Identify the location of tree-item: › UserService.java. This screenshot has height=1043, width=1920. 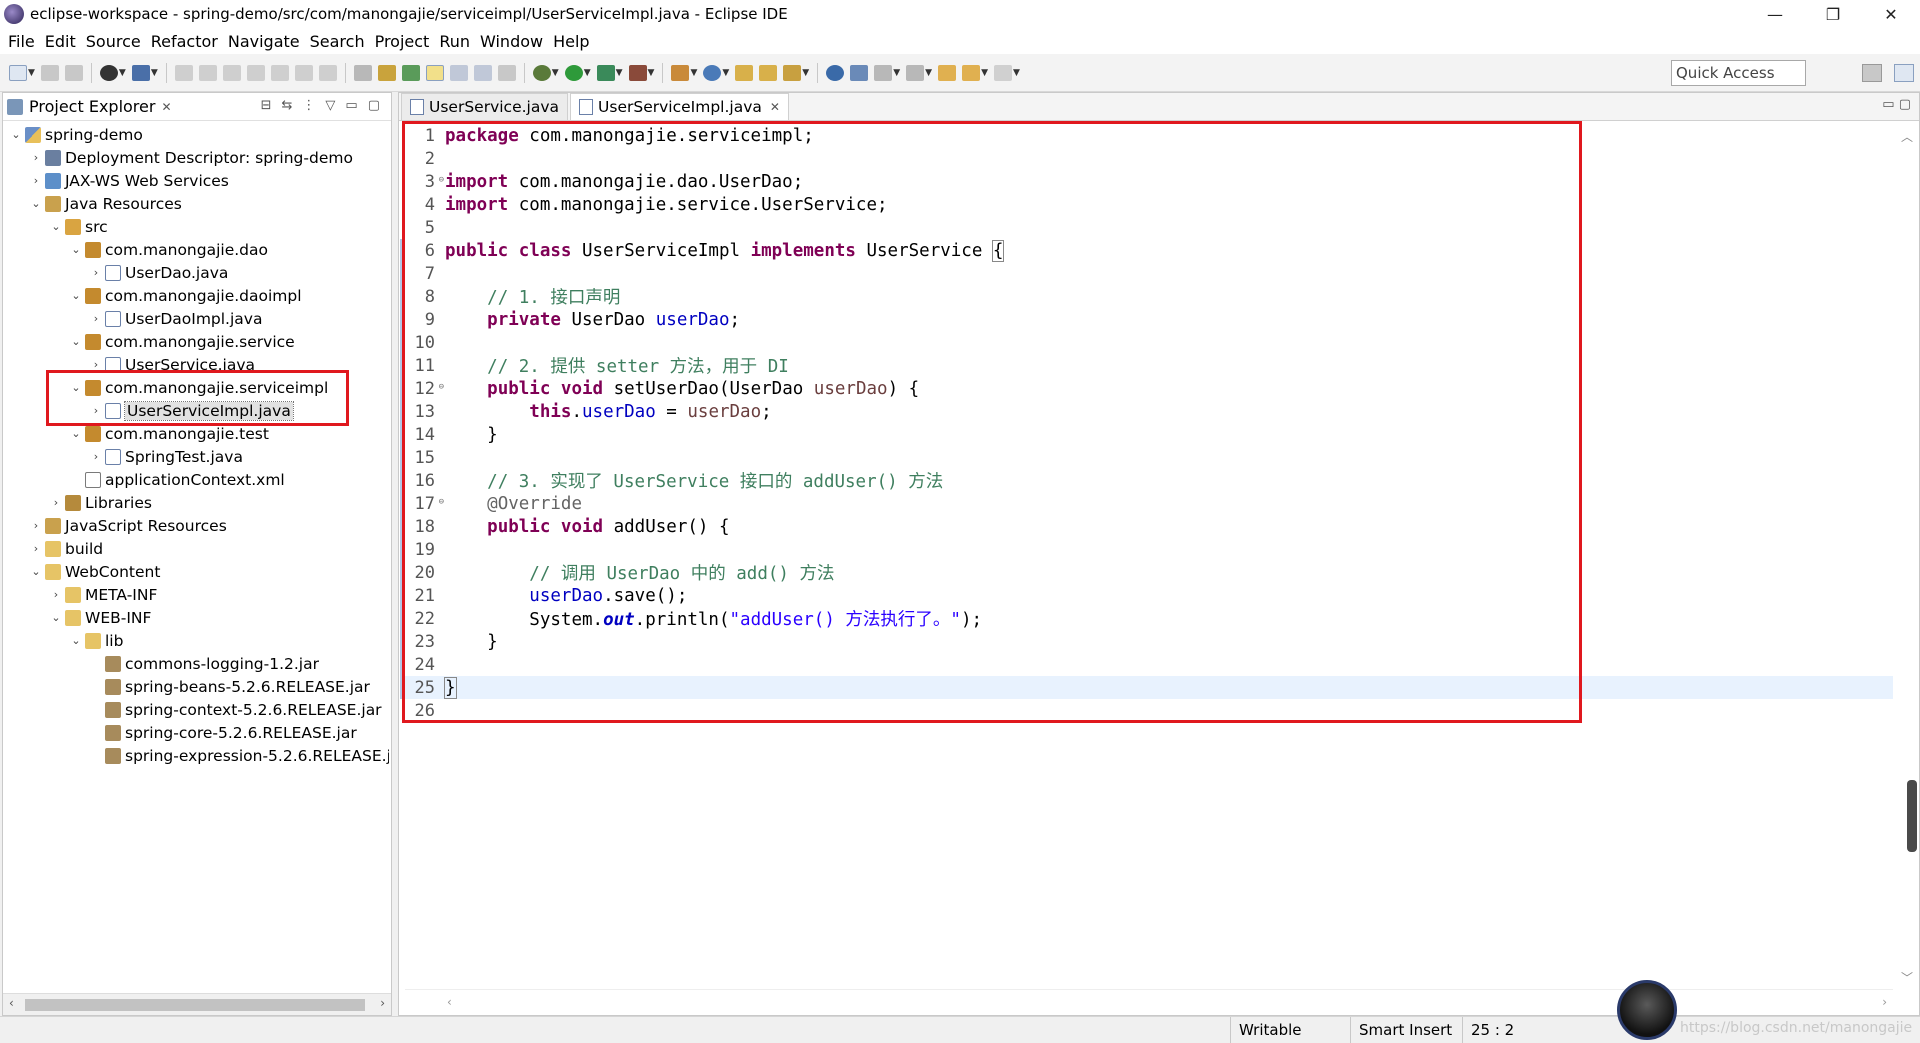
(172, 364).